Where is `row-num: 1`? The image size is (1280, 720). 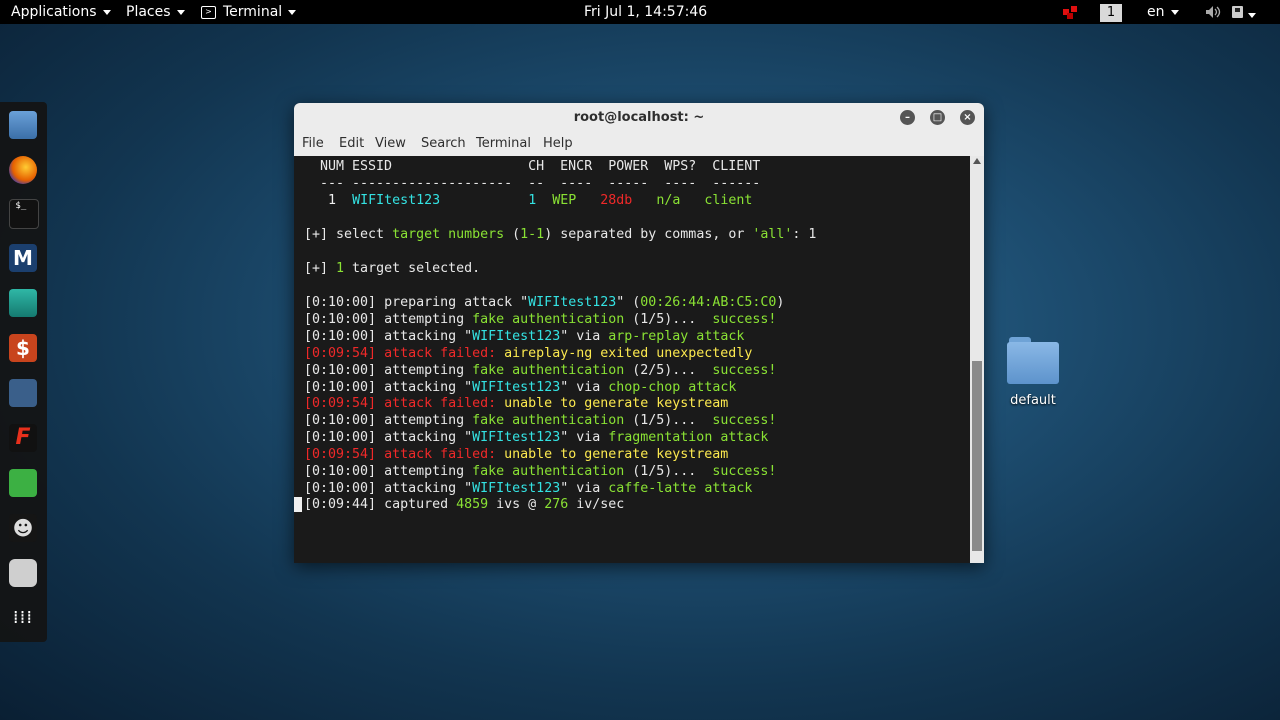 row-num: 1 is located at coordinates (332, 200).